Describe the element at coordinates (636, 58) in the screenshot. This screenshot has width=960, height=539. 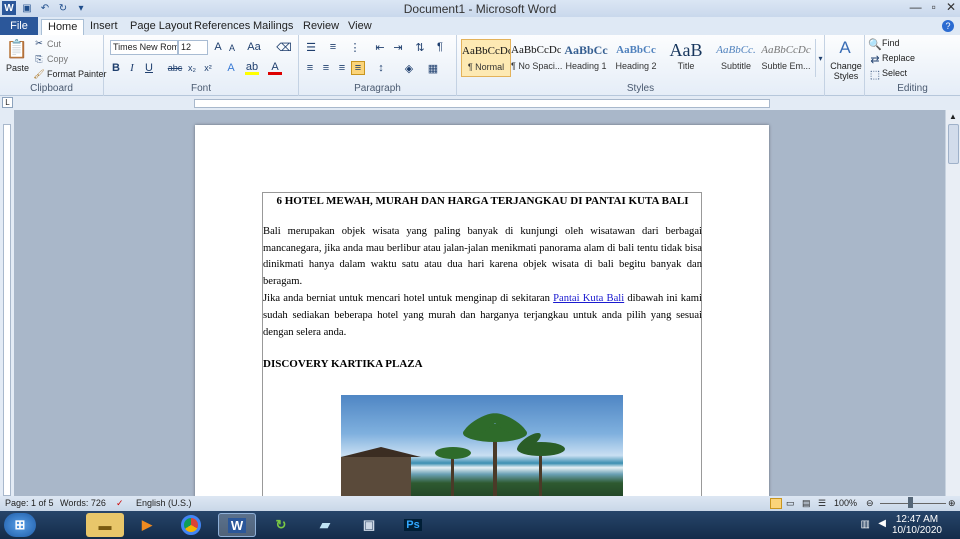
I see `style-heading-2: AaBbCc Heading 2` at that location.